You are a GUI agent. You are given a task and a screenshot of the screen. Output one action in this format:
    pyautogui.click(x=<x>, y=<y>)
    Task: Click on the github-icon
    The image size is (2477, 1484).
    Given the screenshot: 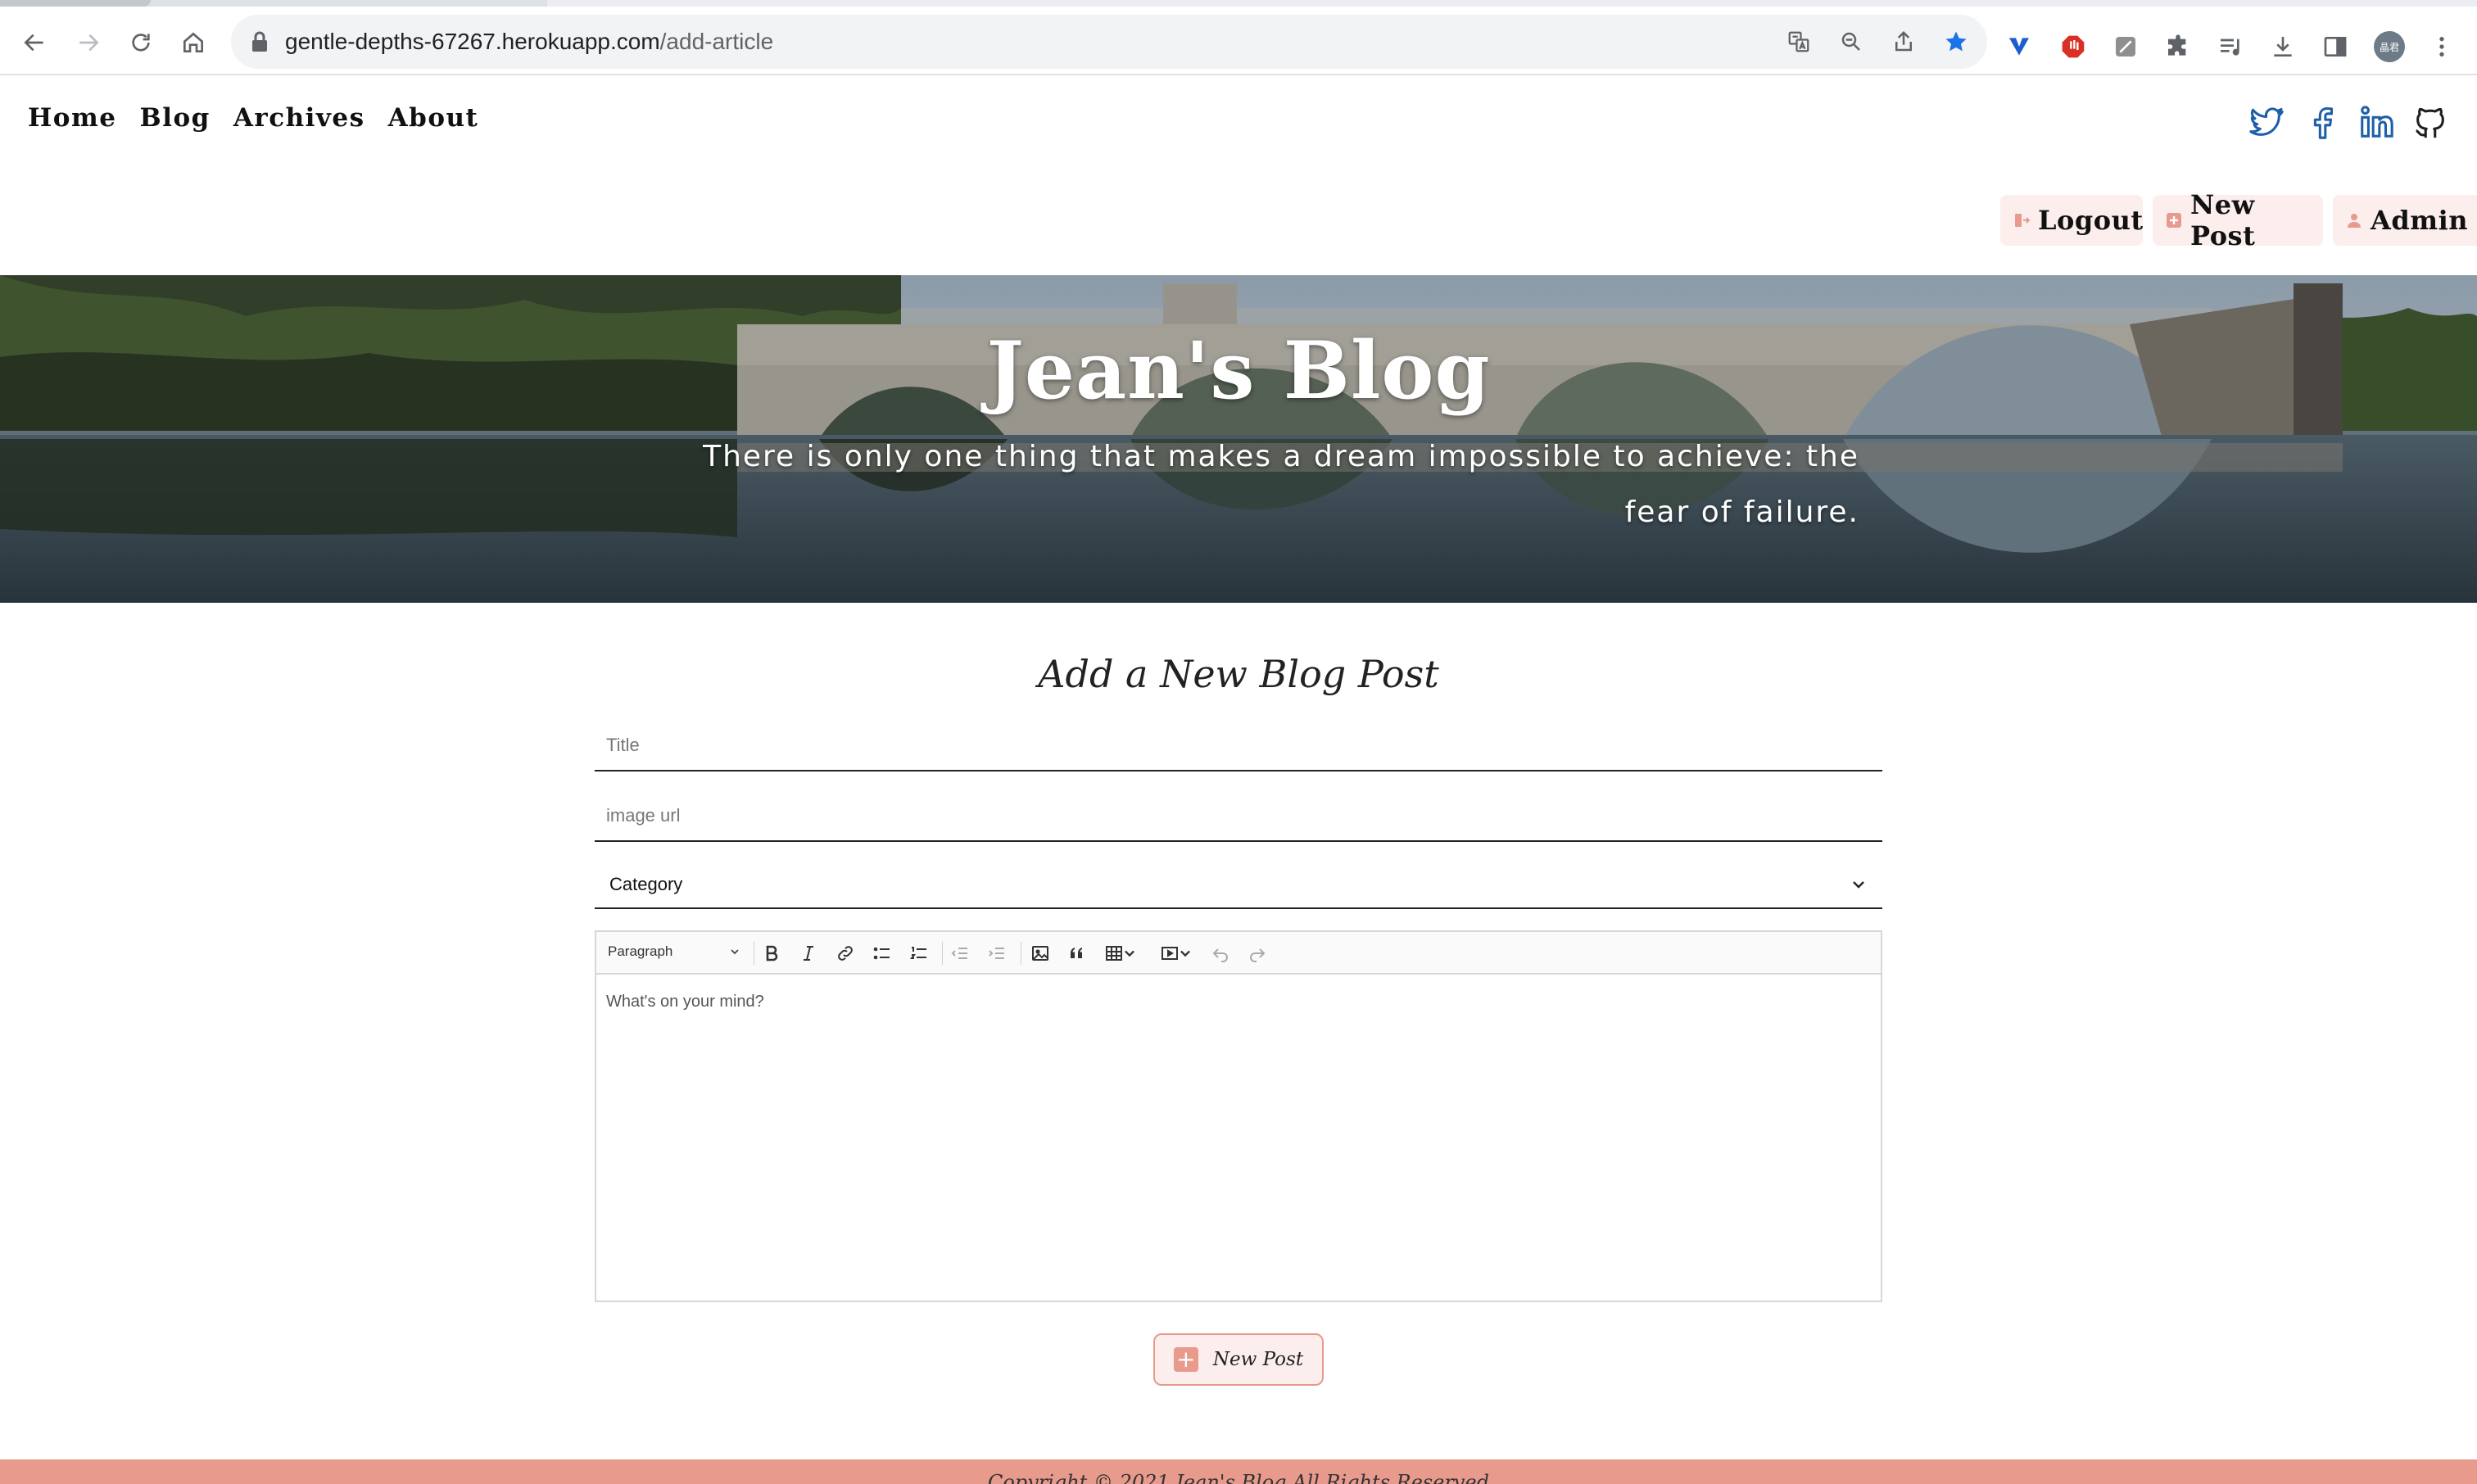 What is the action you would take?
    pyautogui.click(x=2430, y=122)
    